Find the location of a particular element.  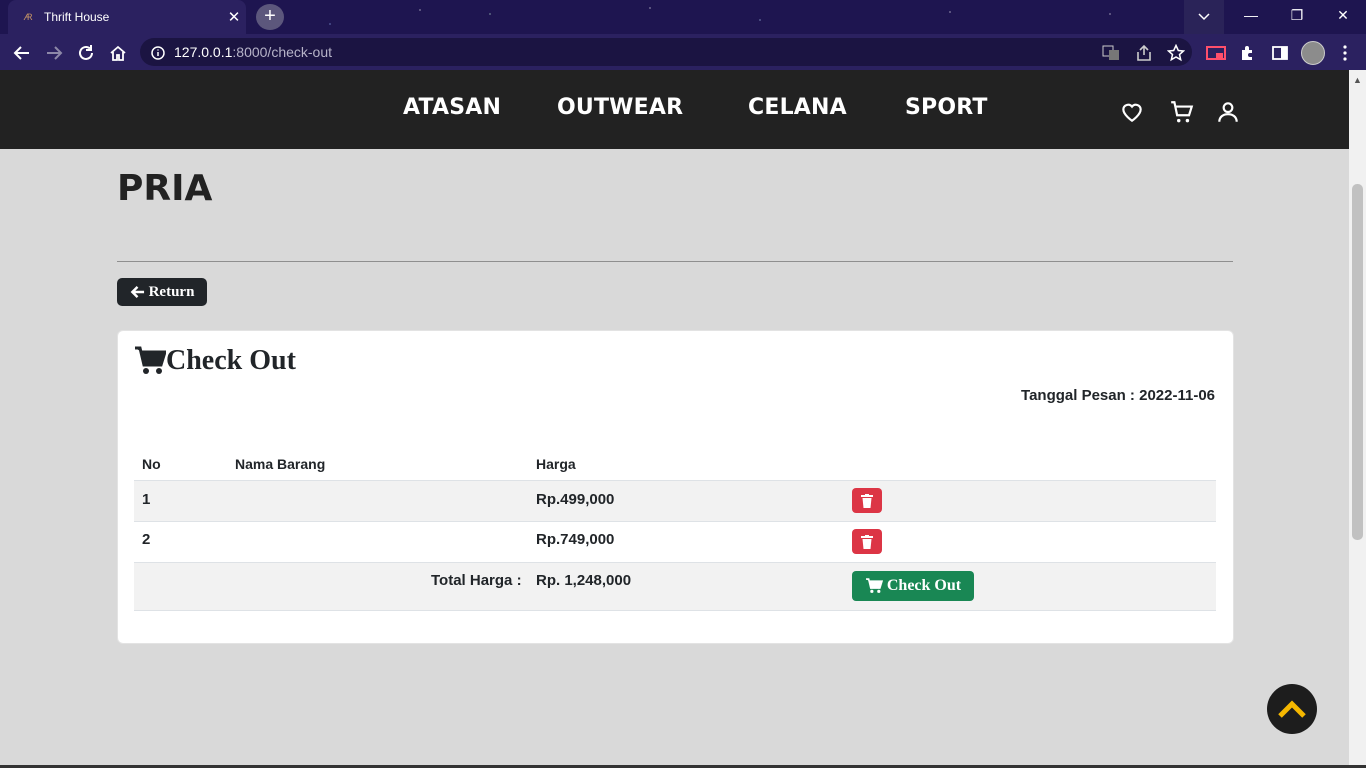

cart-icon is located at coordinates (1182, 112).